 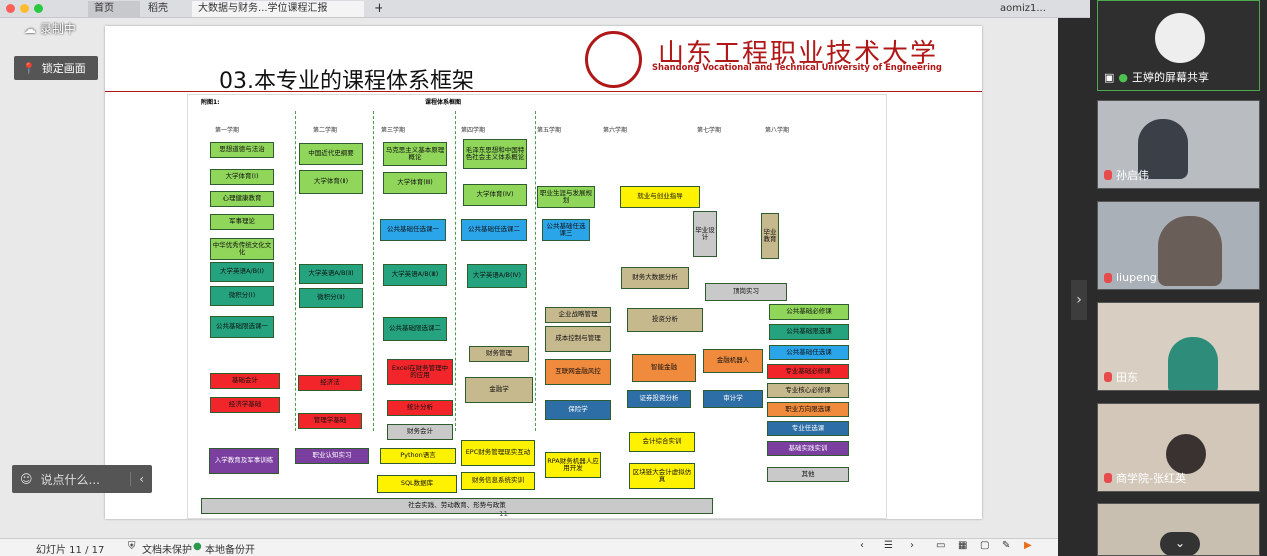 What do you see at coordinates (962, 545) in the screenshot?
I see `sorter-view-icon: ▦` at bounding box center [962, 545].